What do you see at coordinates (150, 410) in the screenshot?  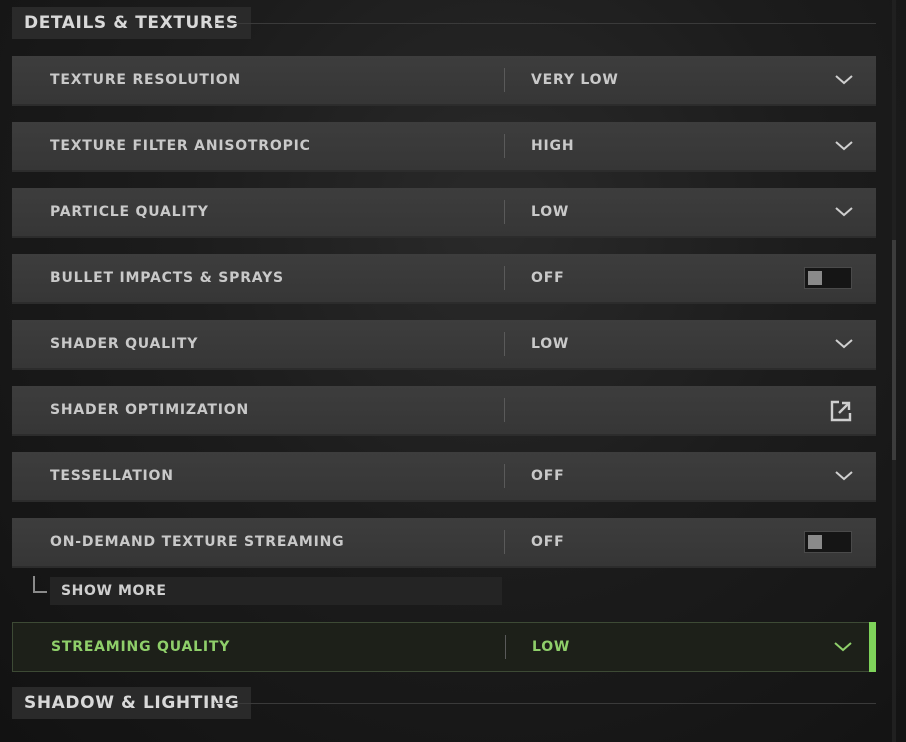 I see `setting-label: SHADER OPTIMIZATION` at bounding box center [150, 410].